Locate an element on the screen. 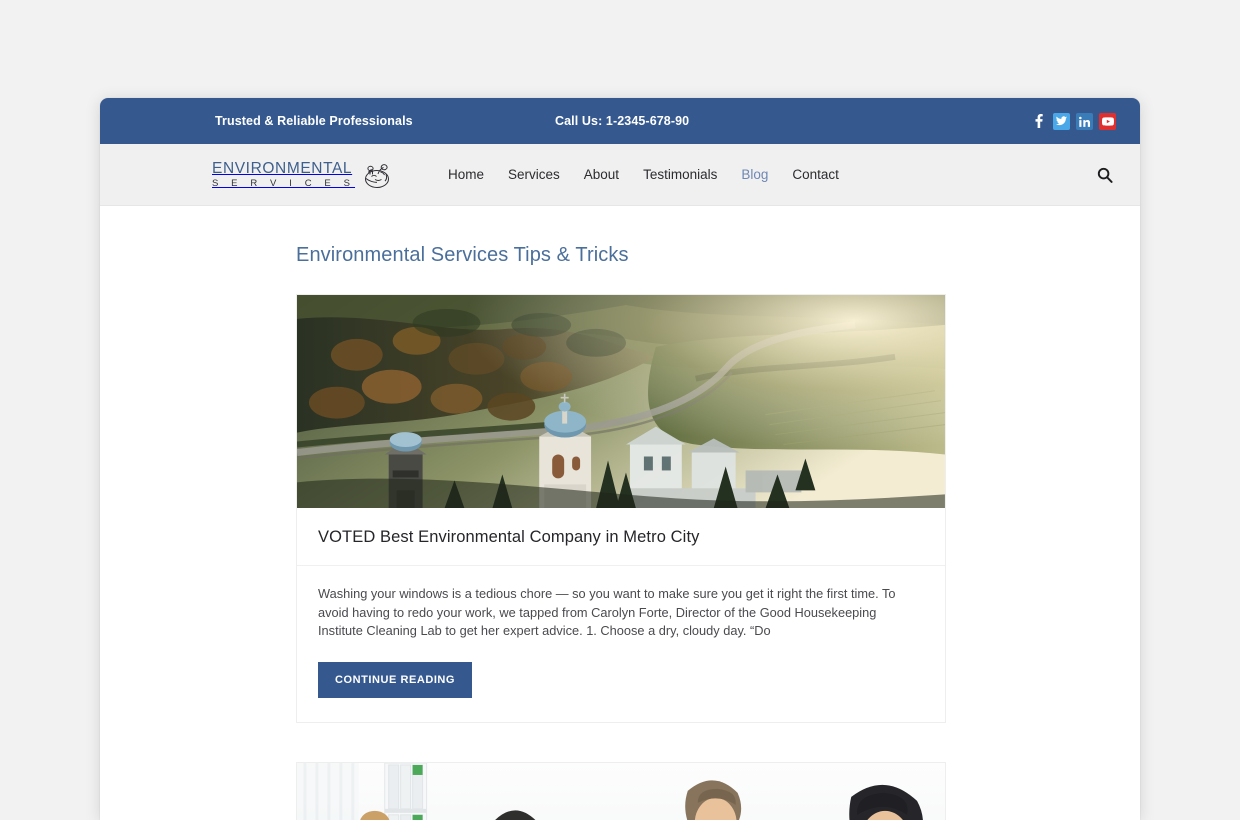 The image size is (1240, 820). tagline-text: Trusted & Reliable Professionals is located at coordinates (314, 121).